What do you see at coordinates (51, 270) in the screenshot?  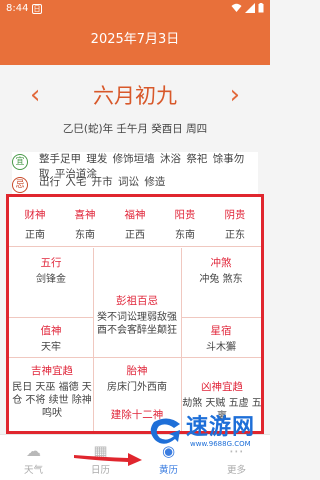 I see `wuxing-cell: 五行 剑锋金` at bounding box center [51, 270].